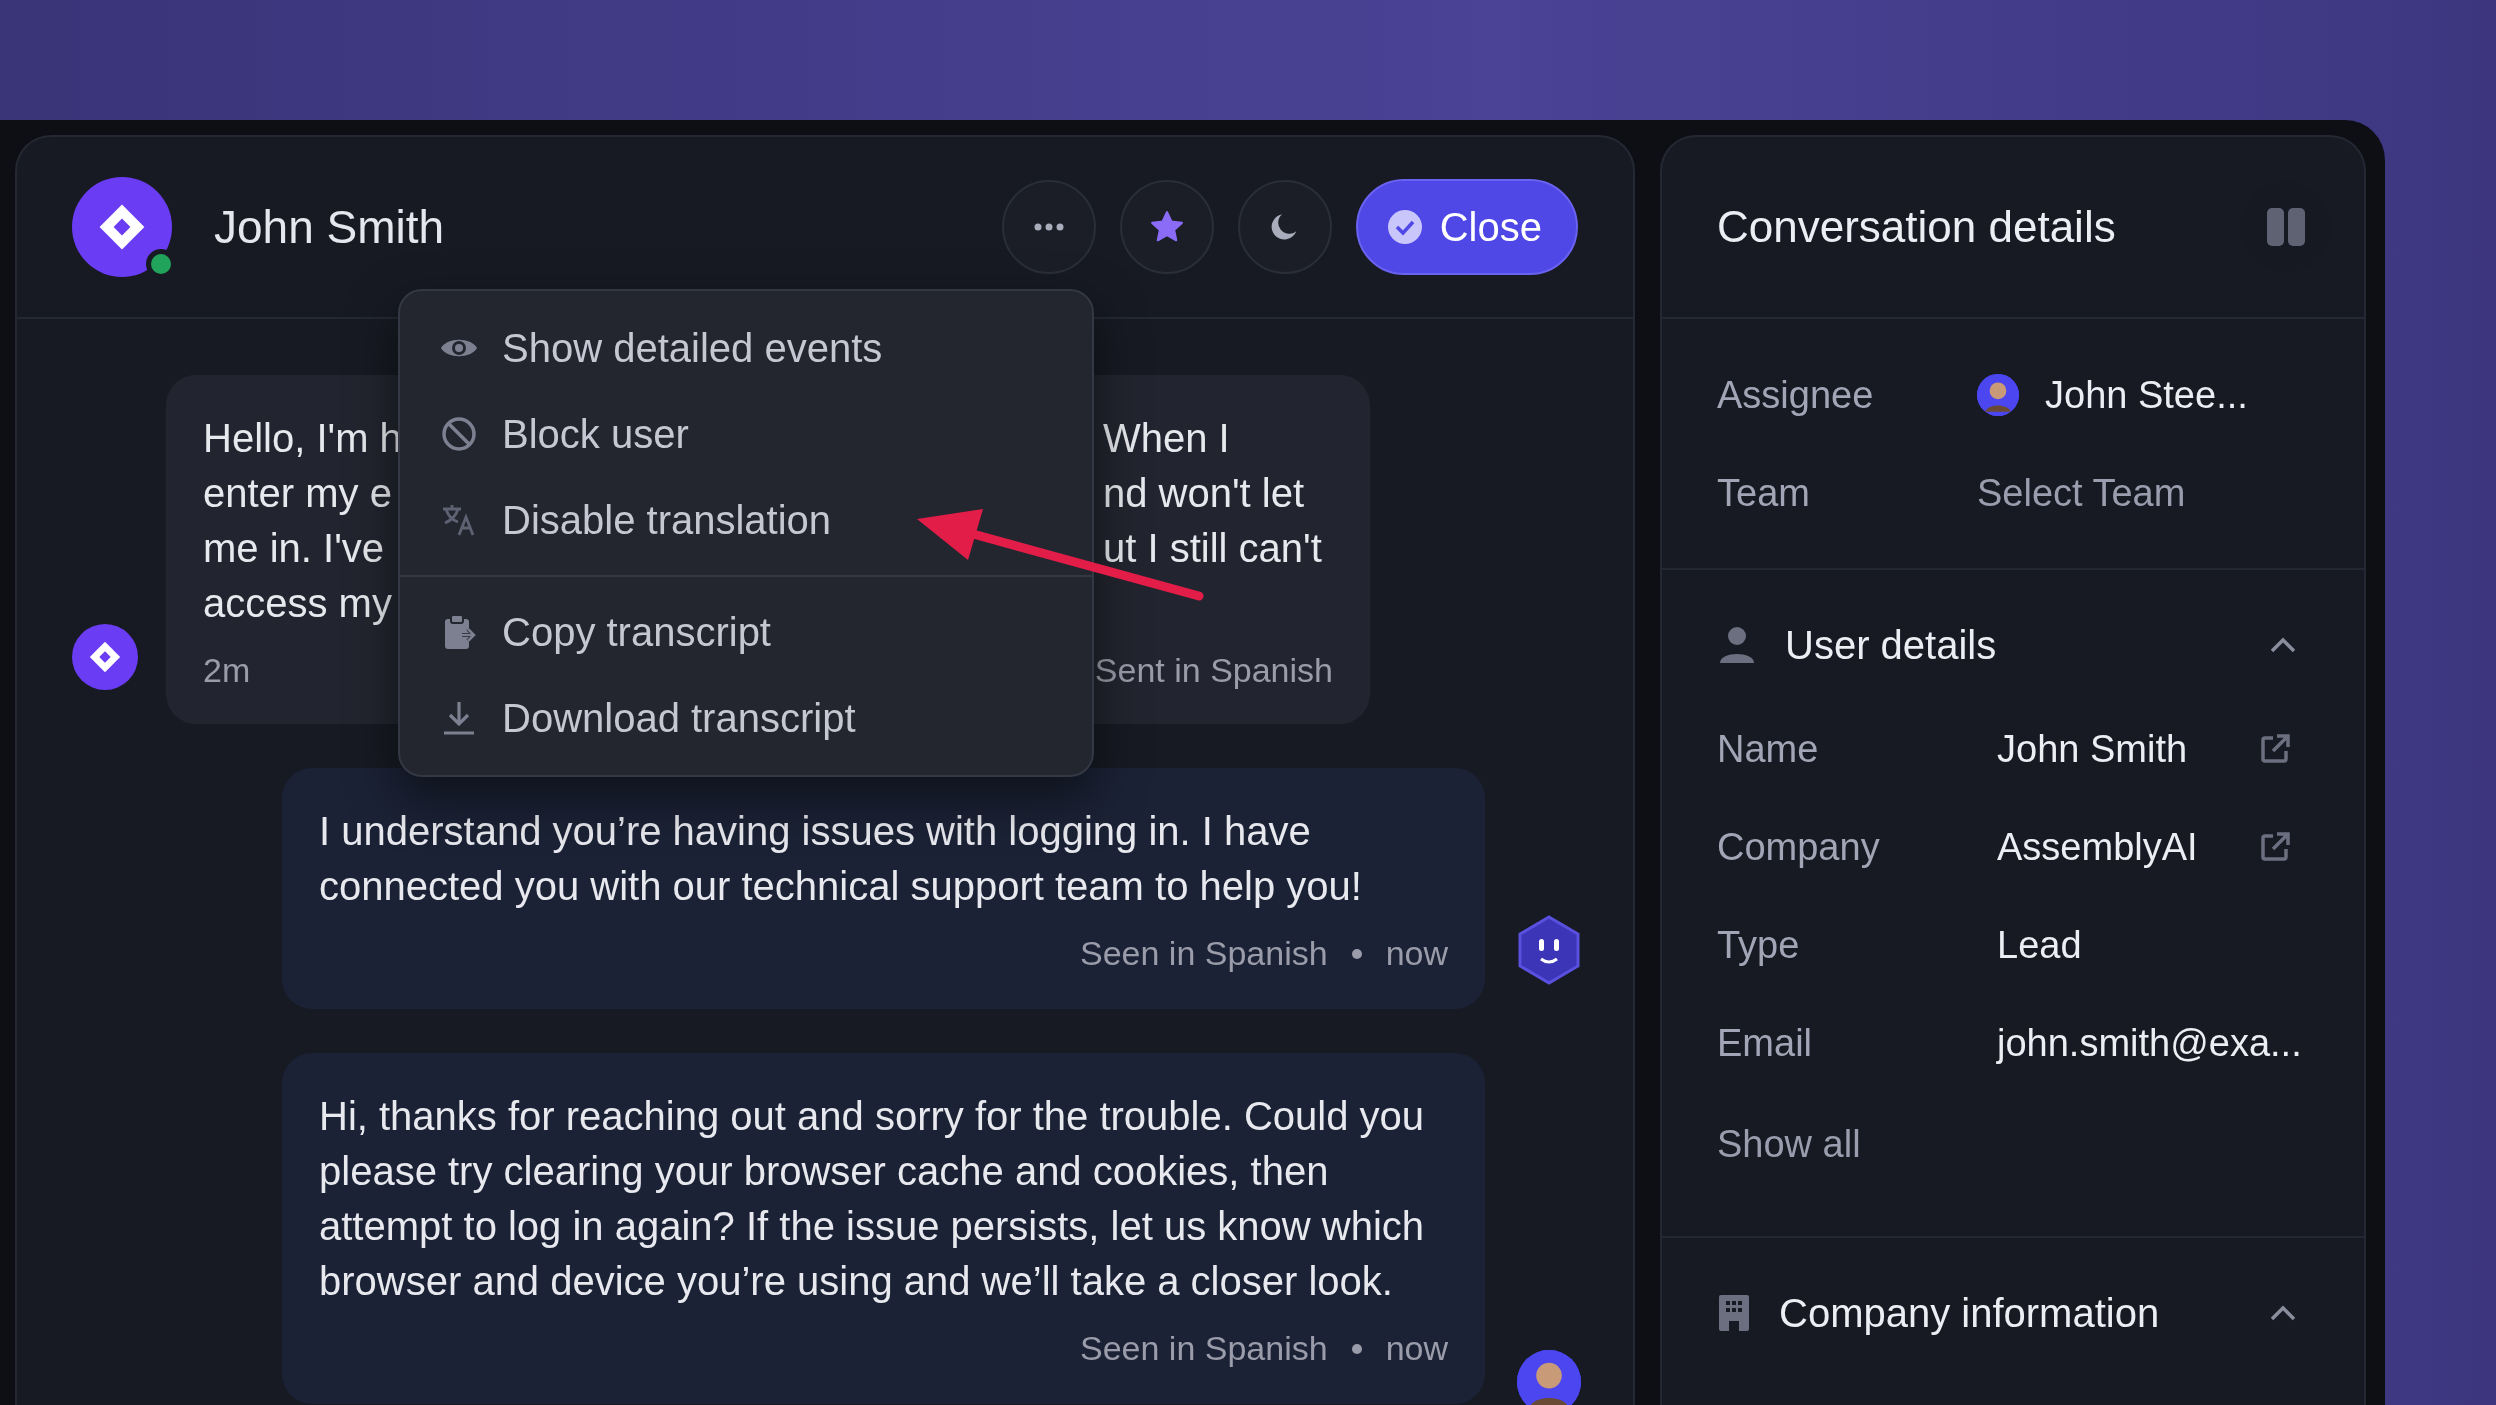 The height and width of the screenshot is (1405, 2496). What do you see at coordinates (1759, 945) in the screenshot?
I see `field-label: Type` at bounding box center [1759, 945].